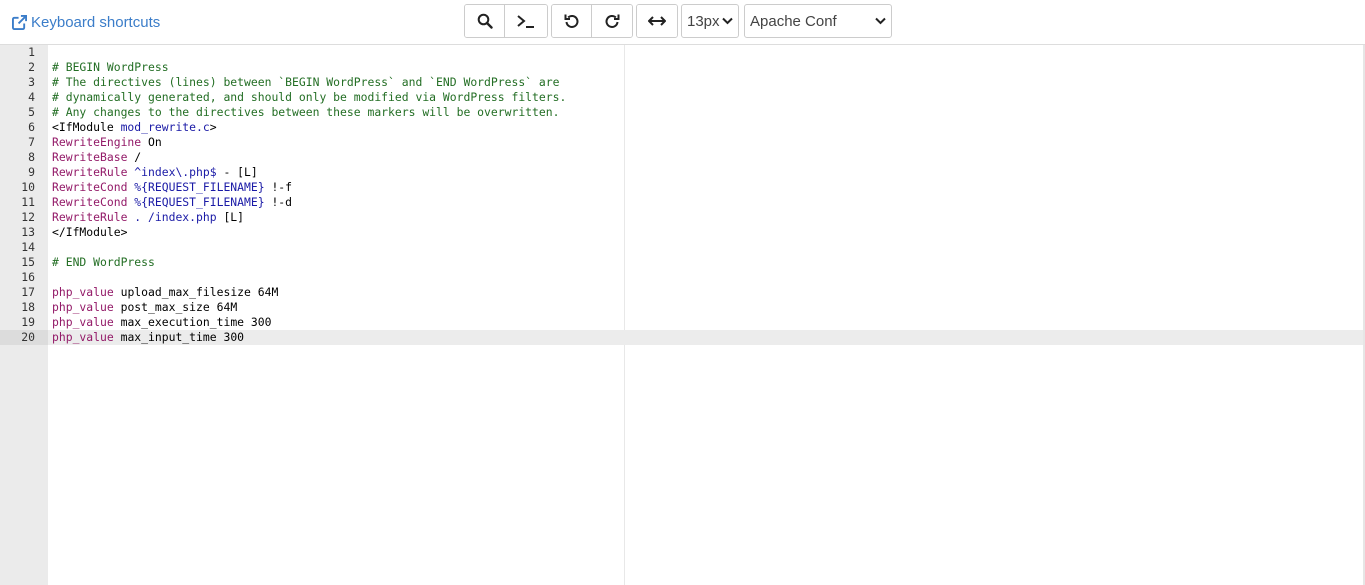 This screenshot has height=585, width=1365. I want to click on code-line: 7 RewriteEngine On, so click(681, 142).